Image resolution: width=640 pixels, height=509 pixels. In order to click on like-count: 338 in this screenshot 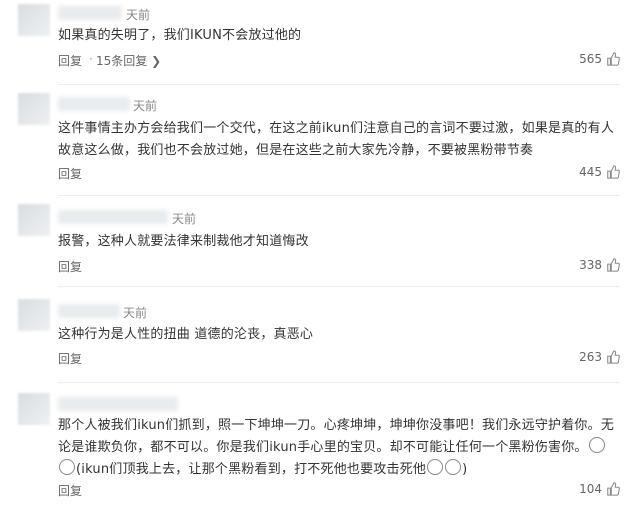, I will do `click(590, 265)`.